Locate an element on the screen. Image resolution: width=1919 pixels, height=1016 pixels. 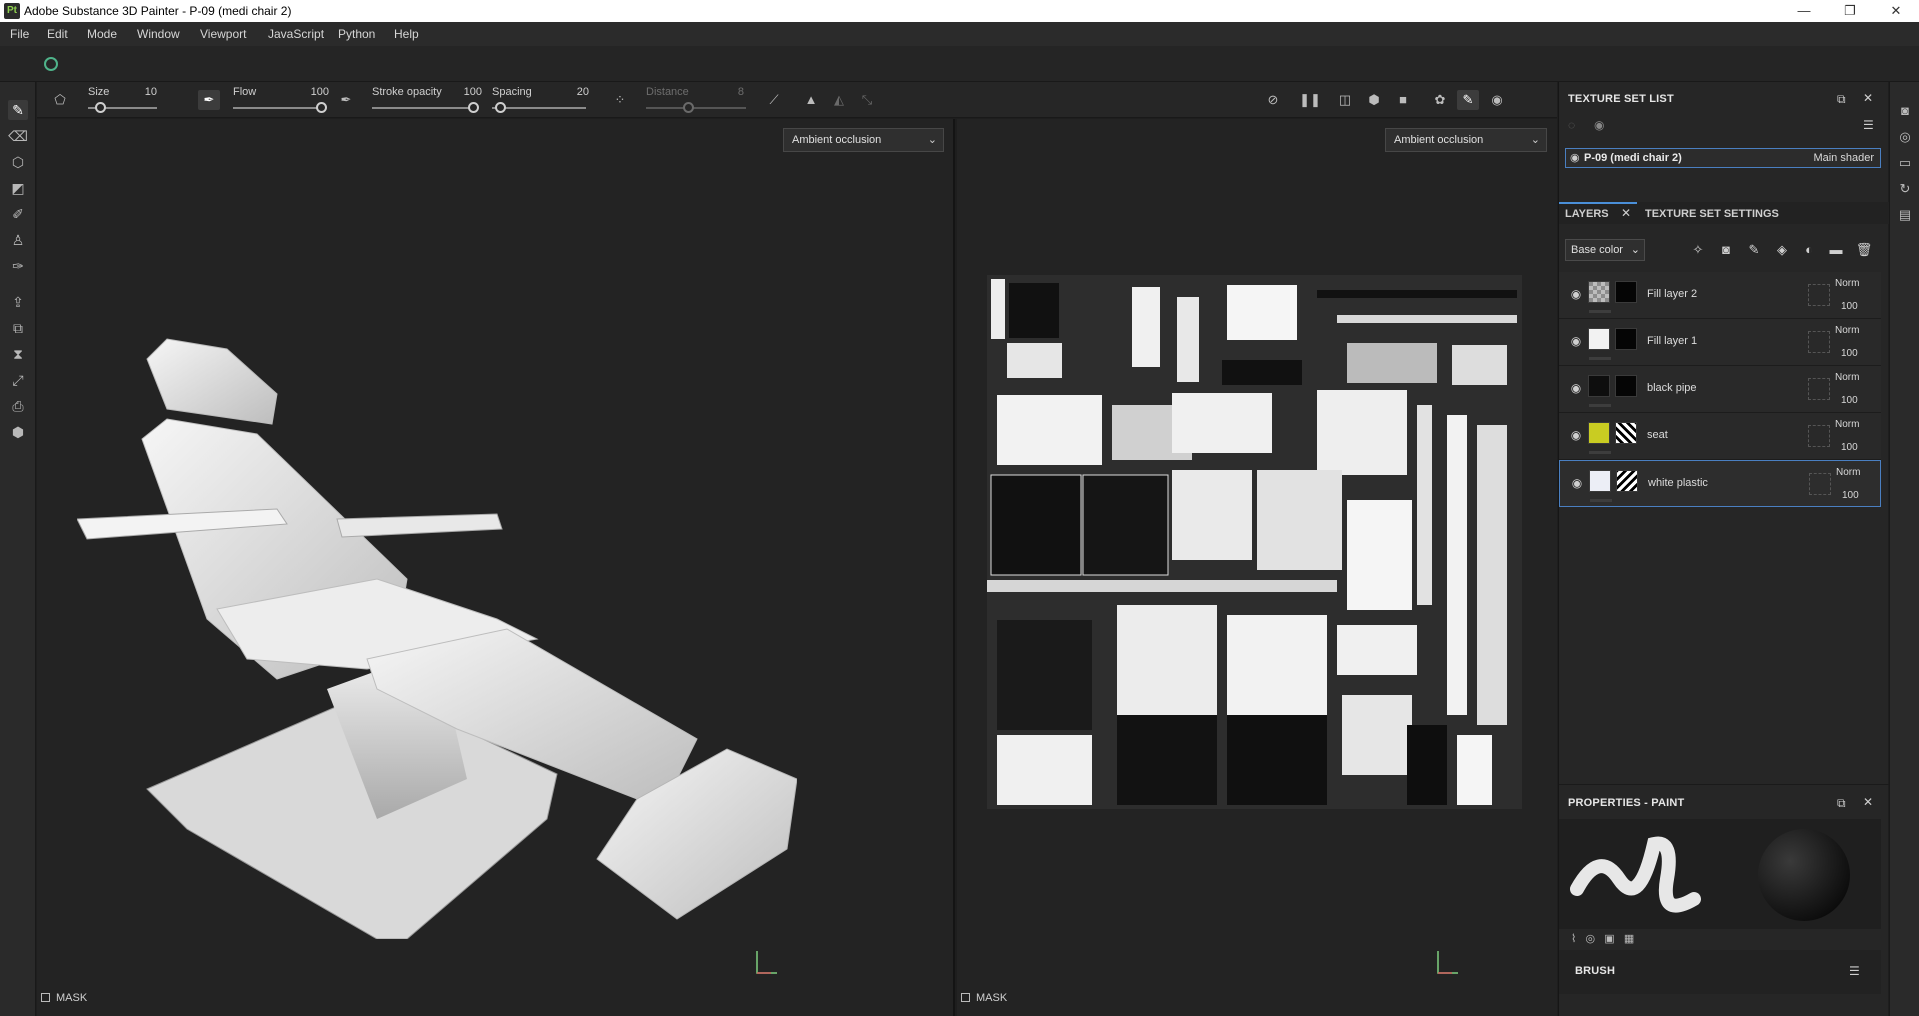
export-icon: ⇪ is located at coordinates (18, 302).